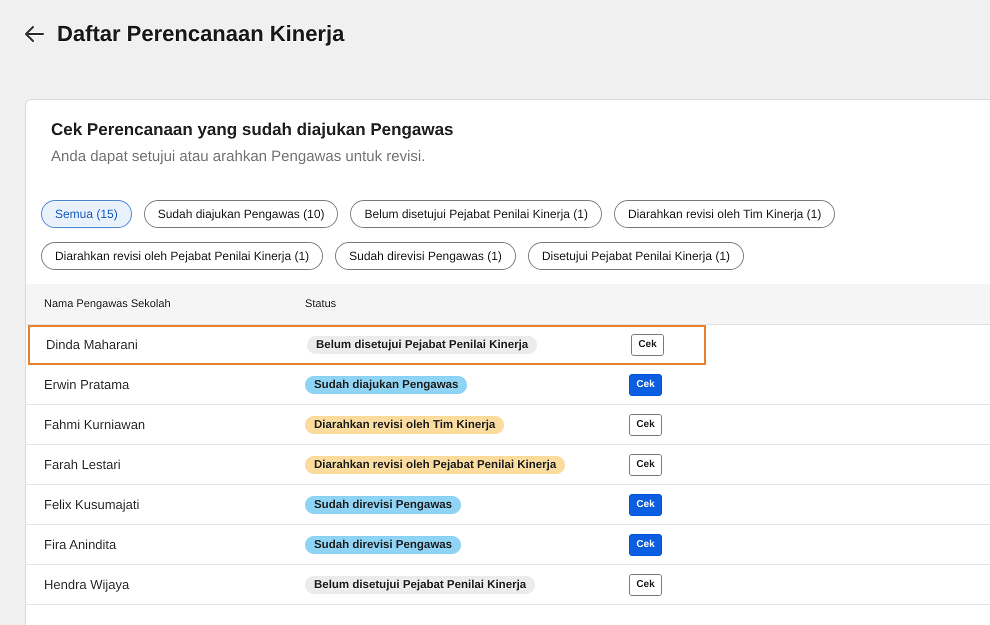 Image resolution: width=990 pixels, height=625 pixels. What do you see at coordinates (476, 214) in the screenshot?
I see `filter-chip: Belum disetujui Pejabat Penilai Kinerja (1)` at bounding box center [476, 214].